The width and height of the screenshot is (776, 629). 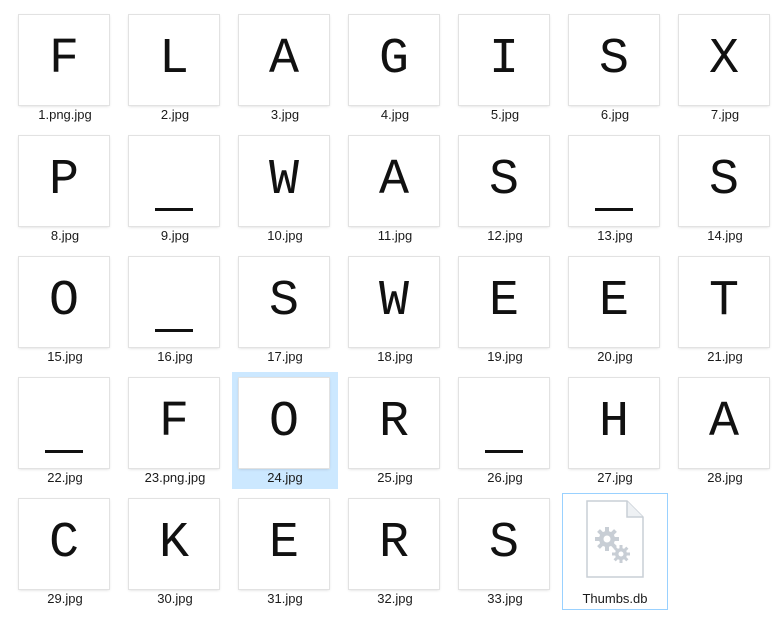 I want to click on file-item: O 15.jpg, so click(x=65, y=309).